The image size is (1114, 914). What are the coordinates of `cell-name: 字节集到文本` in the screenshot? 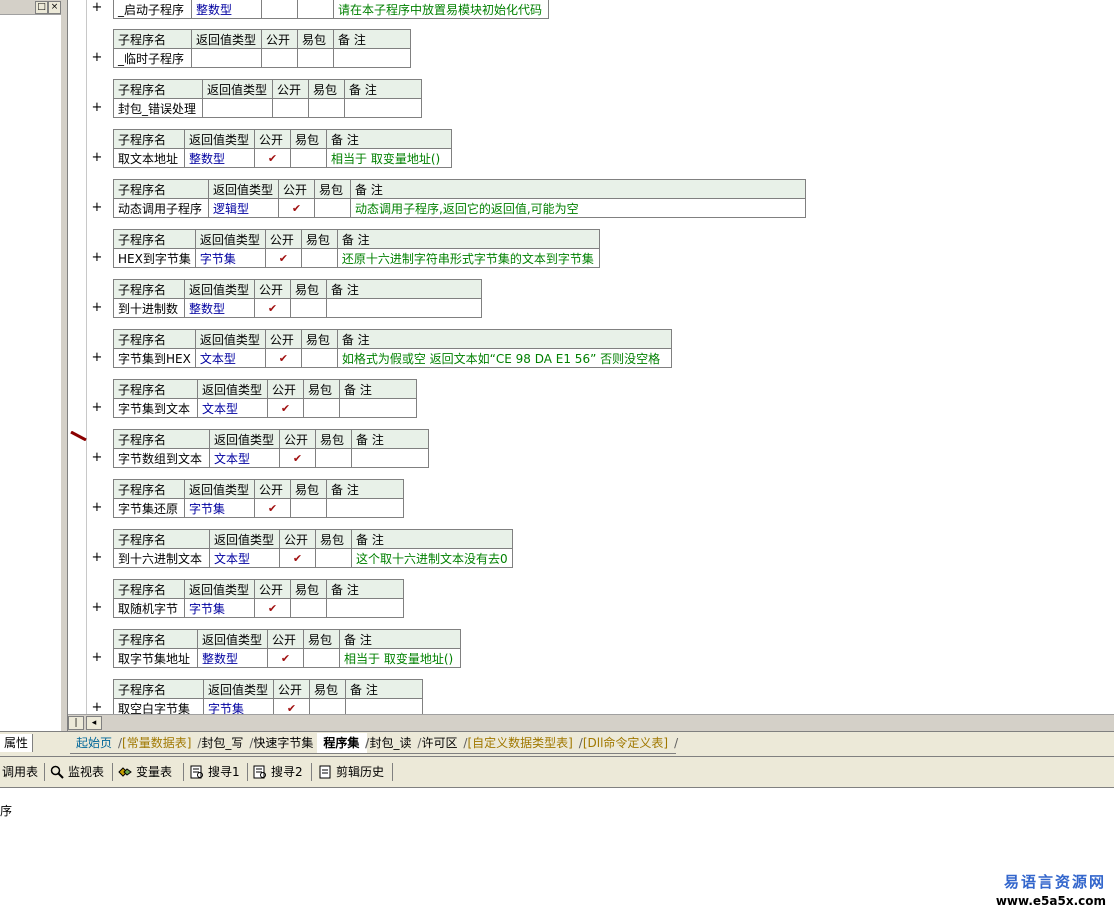 It's located at (155, 408).